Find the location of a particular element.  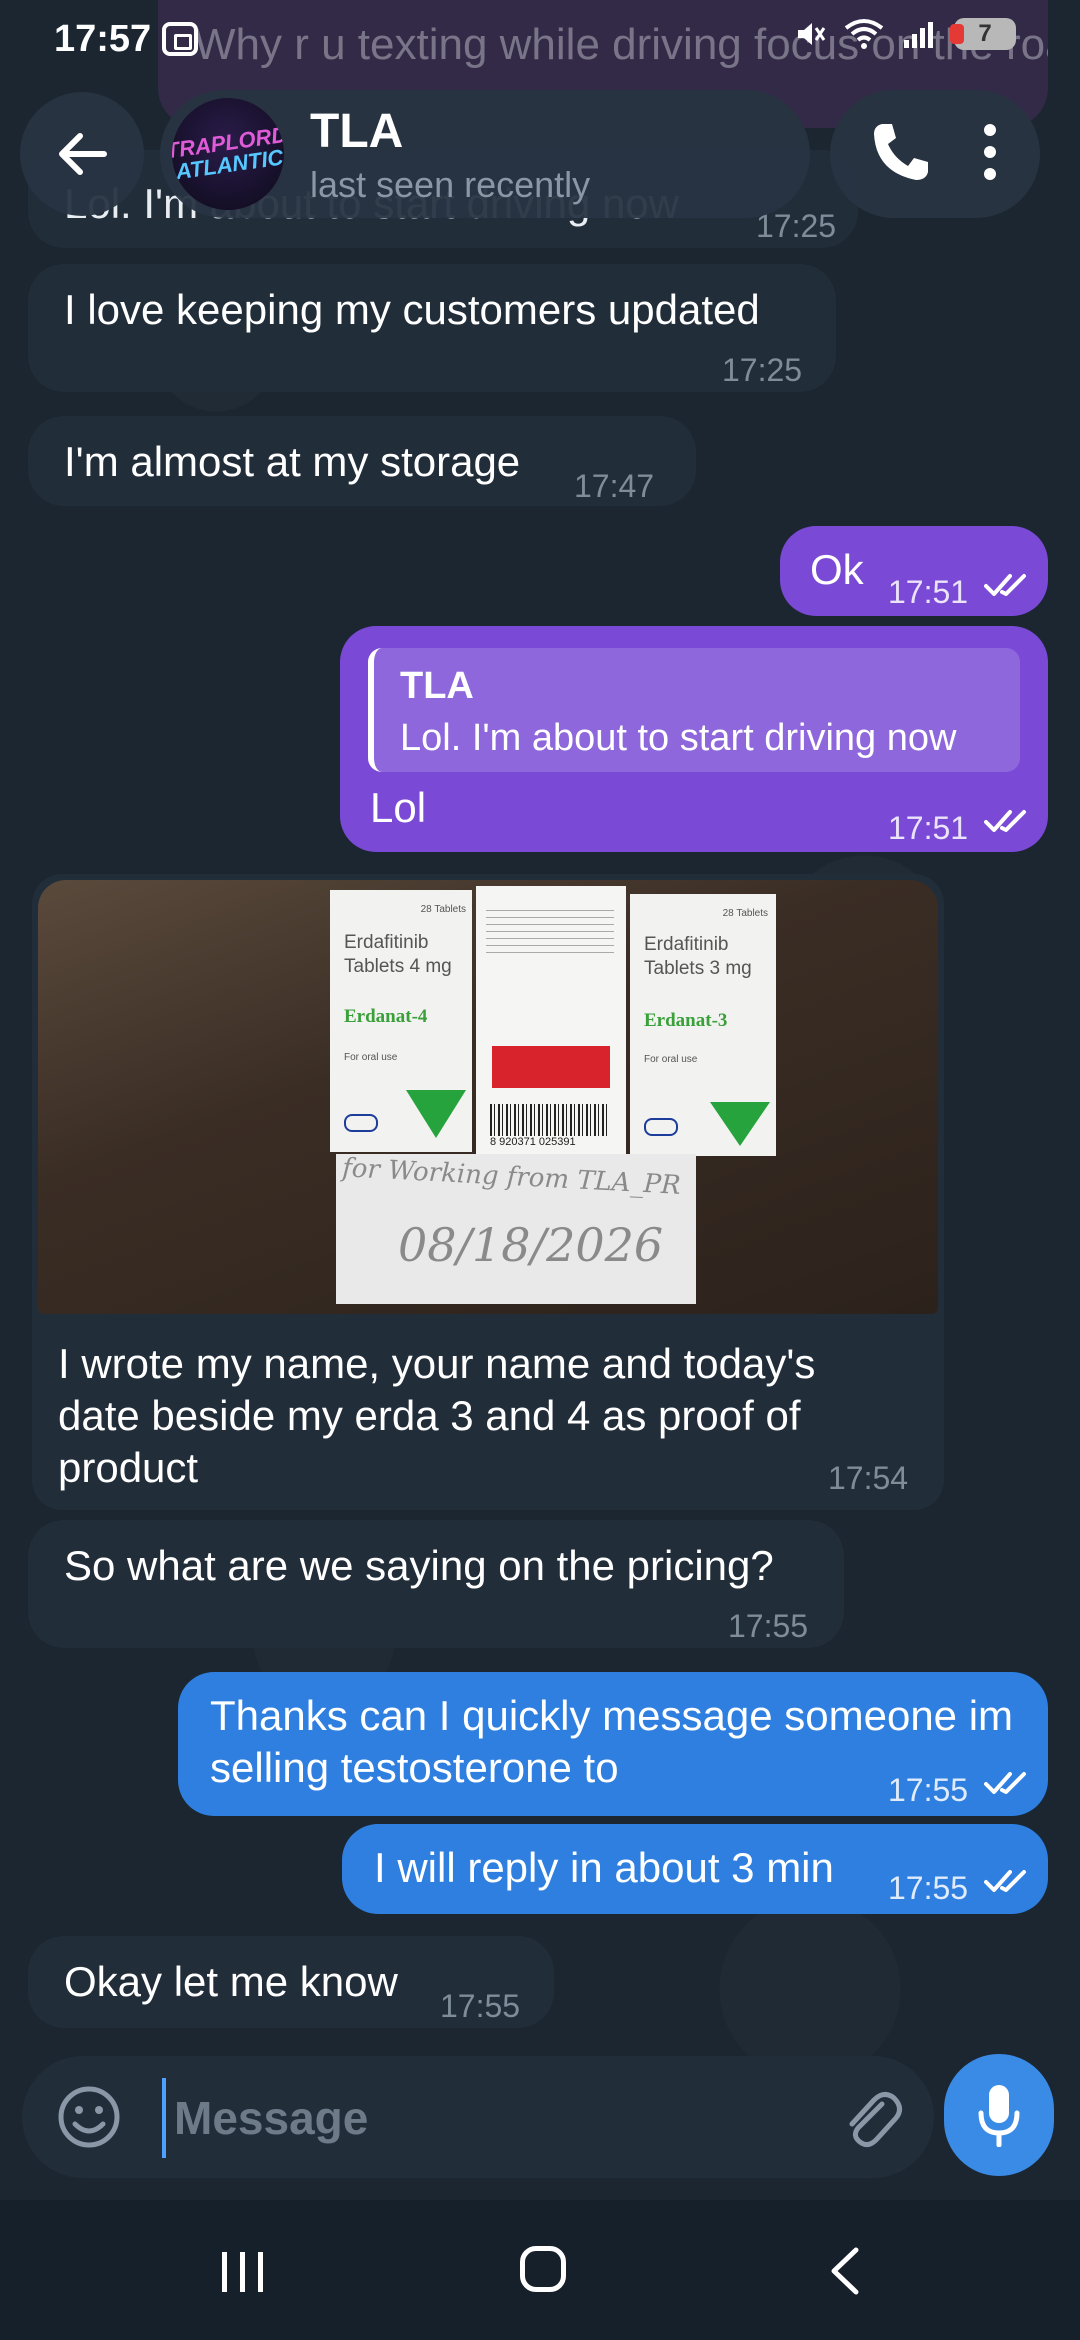

status-bar: 17:57 7 is located at coordinates (540, 44).